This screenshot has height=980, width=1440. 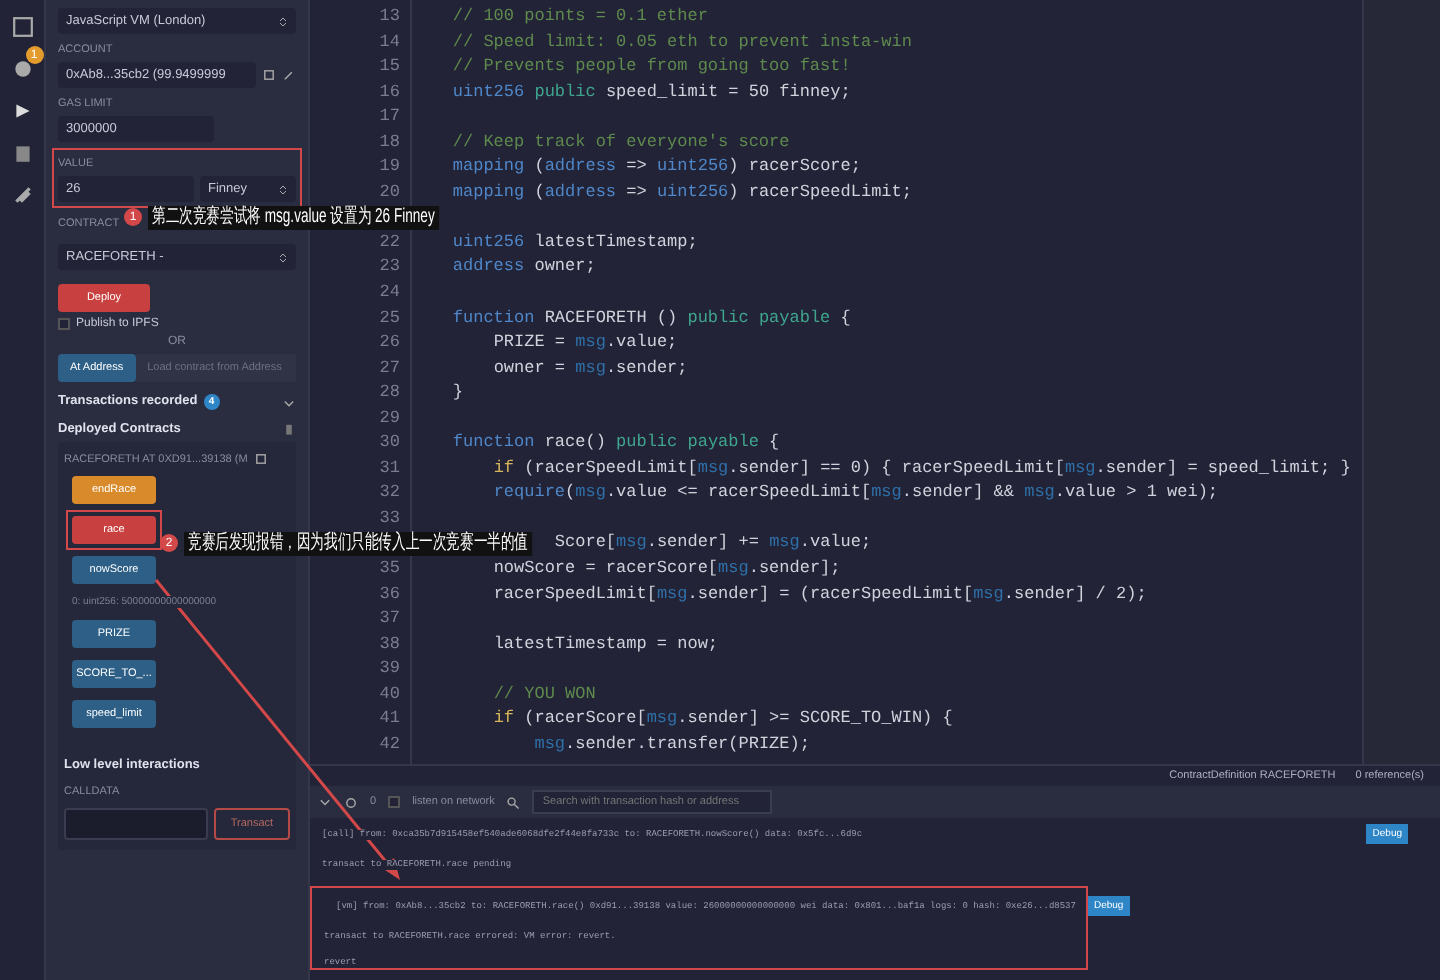 What do you see at coordinates (656, 166) in the screenshot?
I see `code-line: mapping (address => uint256) racerScore;` at bounding box center [656, 166].